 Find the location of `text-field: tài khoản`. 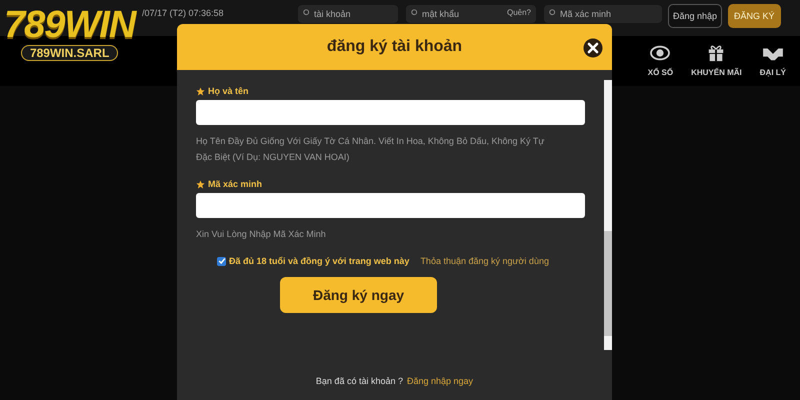

text-field: tài khoản is located at coordinates (348, 14).